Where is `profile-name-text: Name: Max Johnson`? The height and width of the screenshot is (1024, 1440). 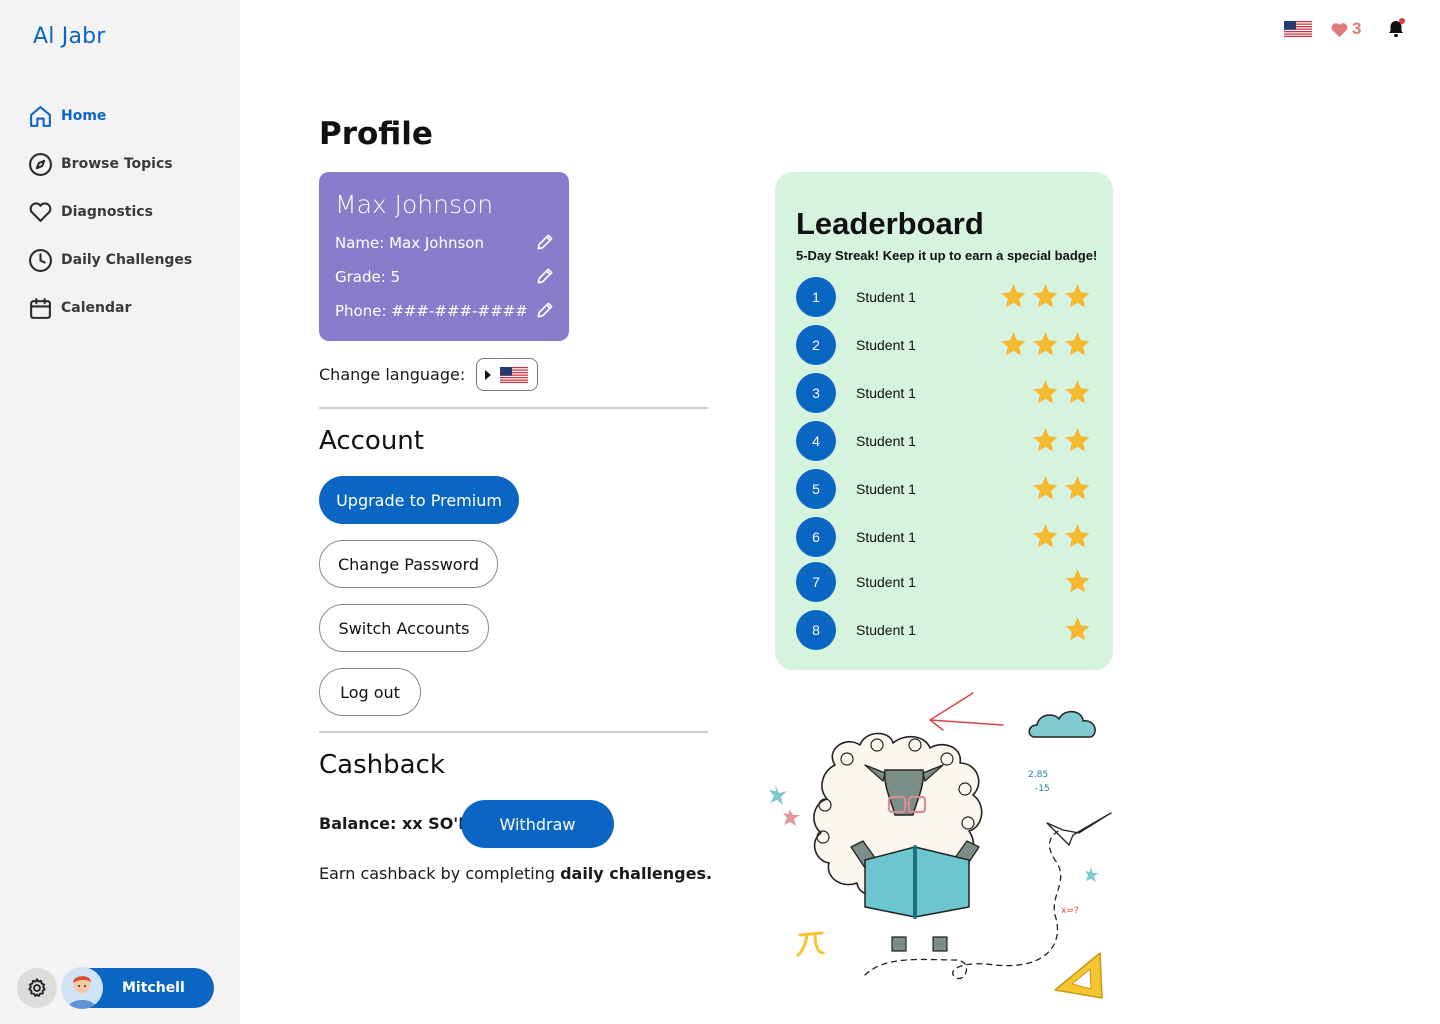 profile-name-text: Name: Max Johnson is located at coordinates (409, 243).